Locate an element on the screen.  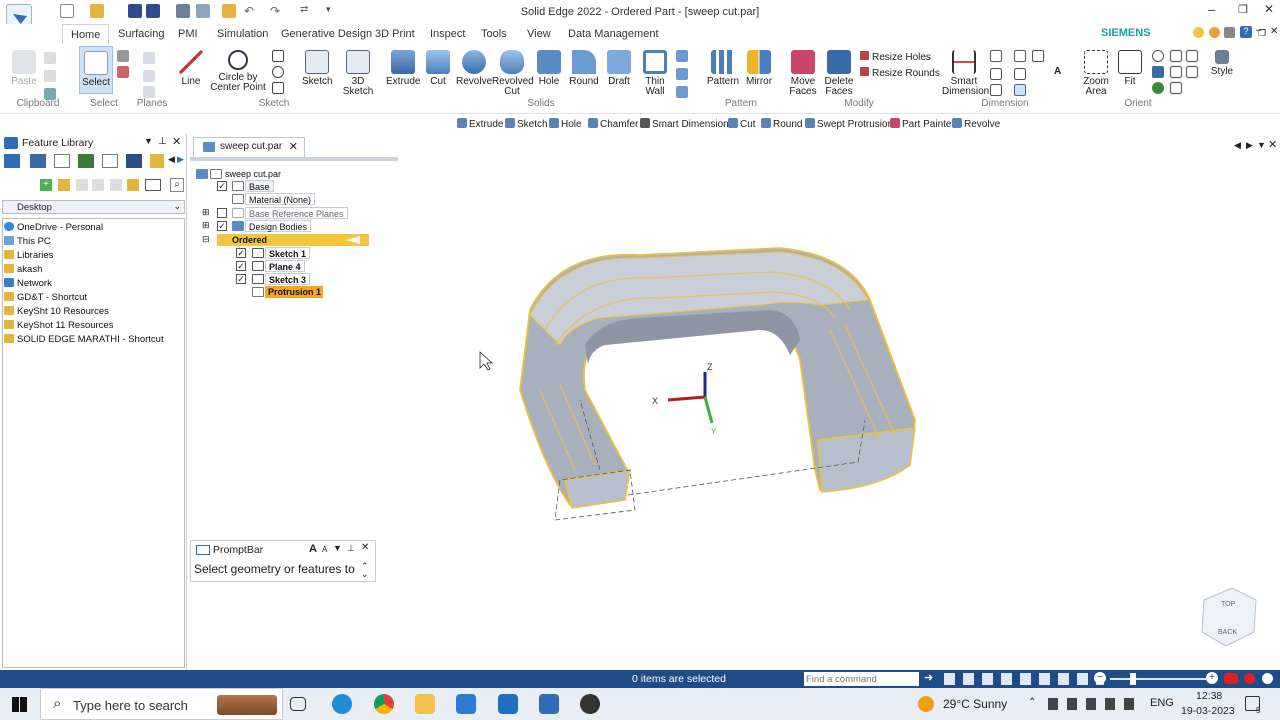
panel-menu-icon: ▼ is located at coordinates (148, 141).